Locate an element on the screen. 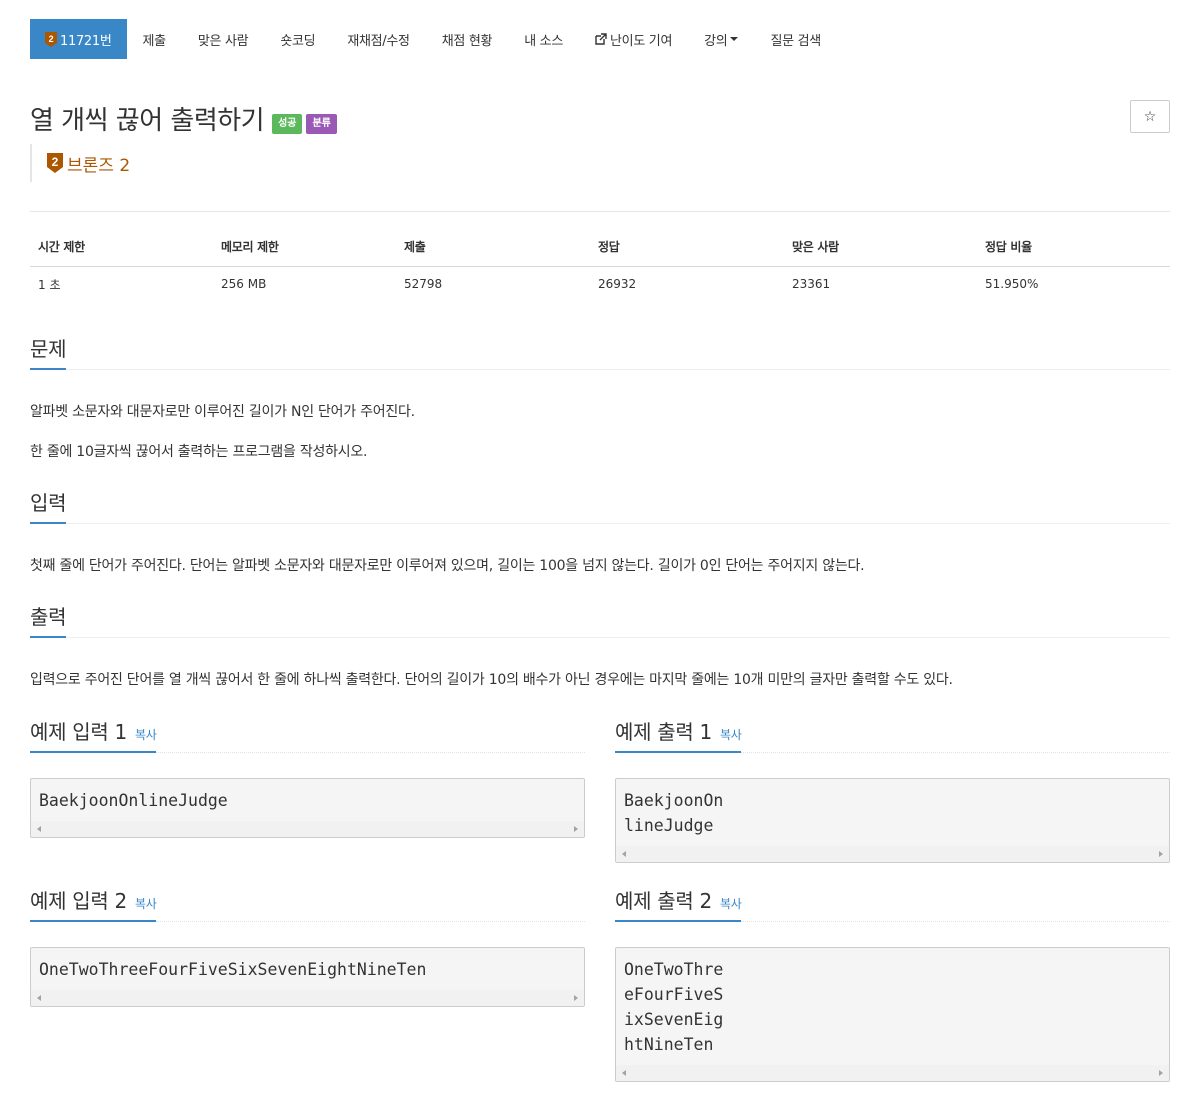  table-cell: 1 초 is located at coordinates (49, 284).